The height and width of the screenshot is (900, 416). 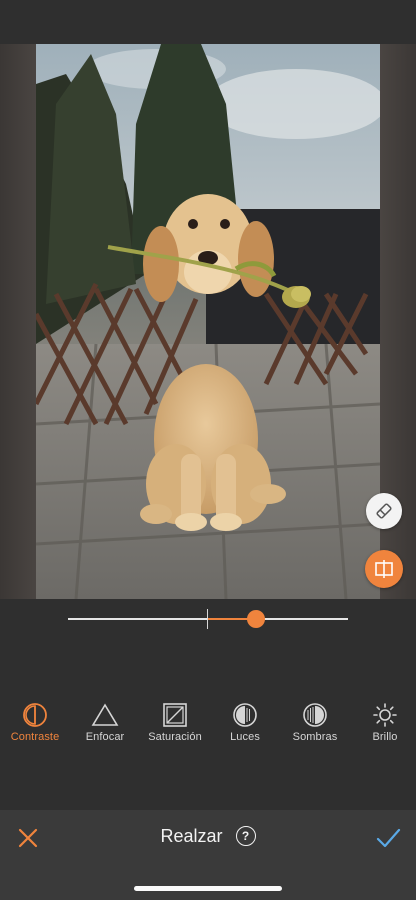 I want to click on confirm-button, so click(x=388, y=838).